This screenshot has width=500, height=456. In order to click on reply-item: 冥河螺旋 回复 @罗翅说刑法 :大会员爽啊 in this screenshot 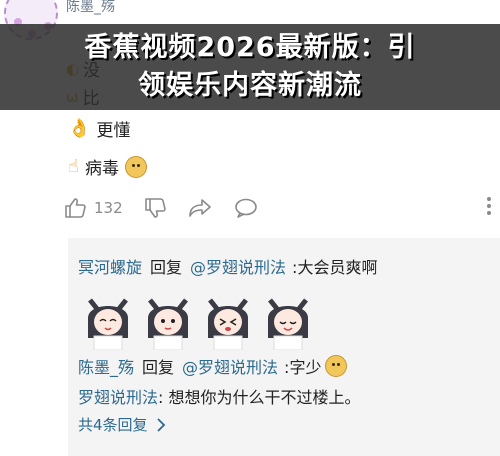, I will do `click(227, 266)`.